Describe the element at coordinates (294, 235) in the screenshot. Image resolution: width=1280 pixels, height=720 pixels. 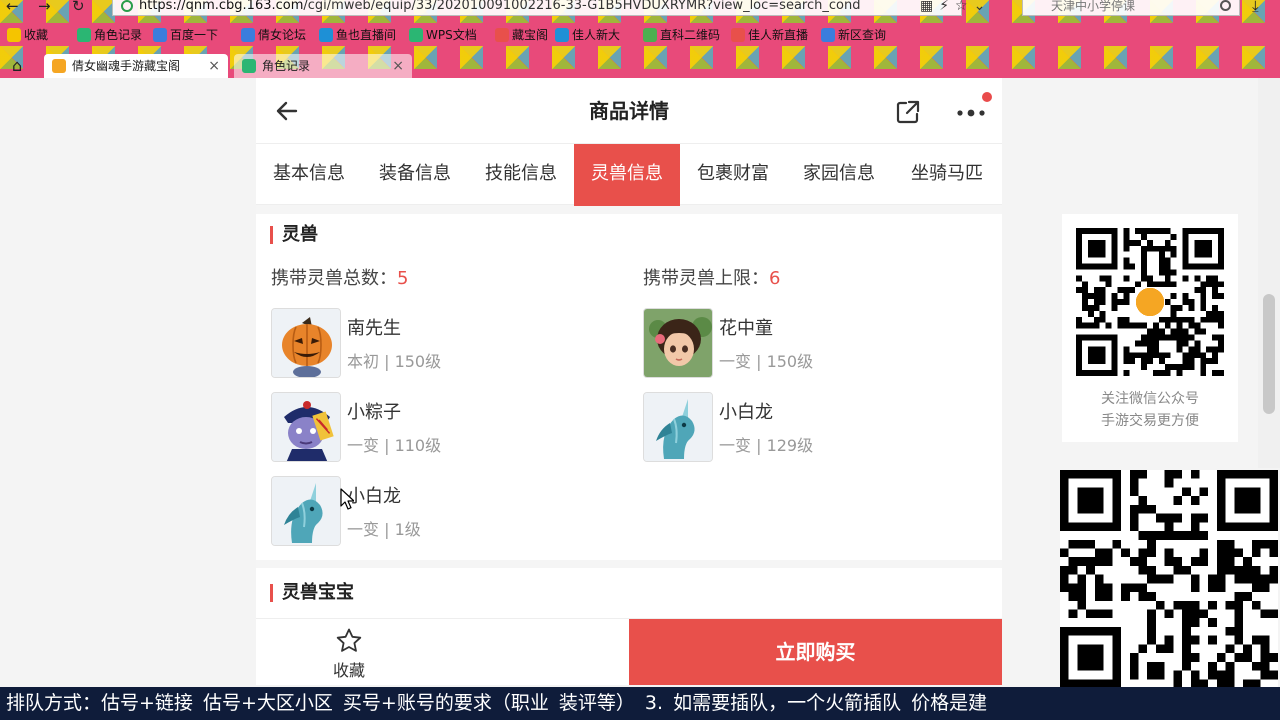
I see `section-title: 灵兽` at that location.